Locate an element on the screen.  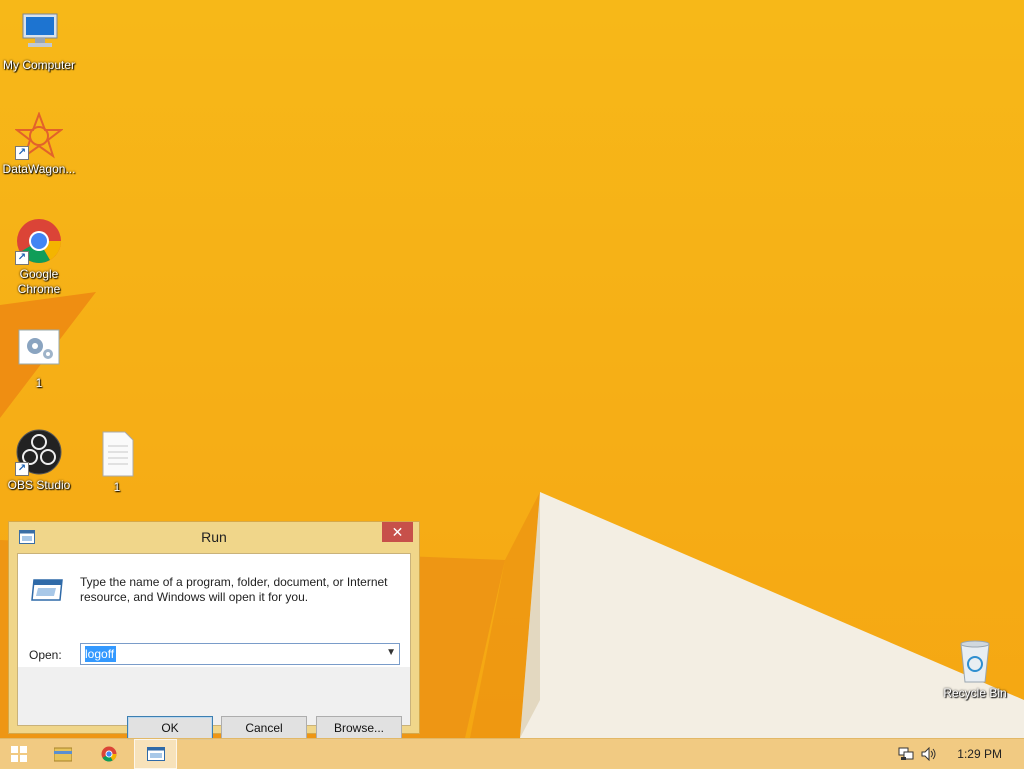
close-button: ✕ is located at coordinates (397, 532).